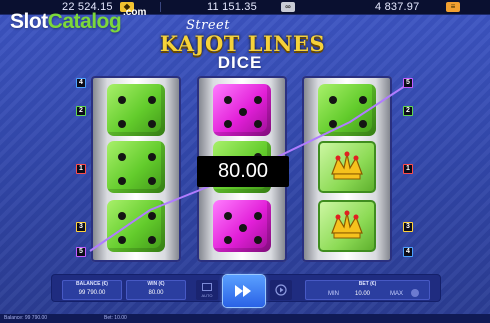 The height and width of the screenshot is (323, 490). I want to click on autoplay-button: AUTO, so click(207, 290).